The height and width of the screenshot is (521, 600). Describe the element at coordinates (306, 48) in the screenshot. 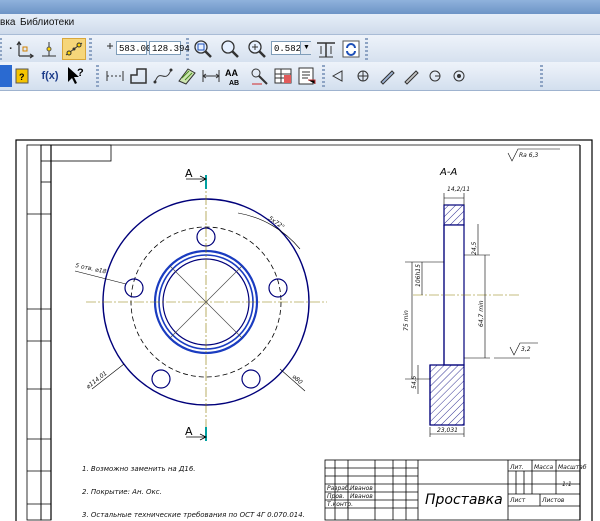

I see `zoom-dropdown-button: ▼` at that location.